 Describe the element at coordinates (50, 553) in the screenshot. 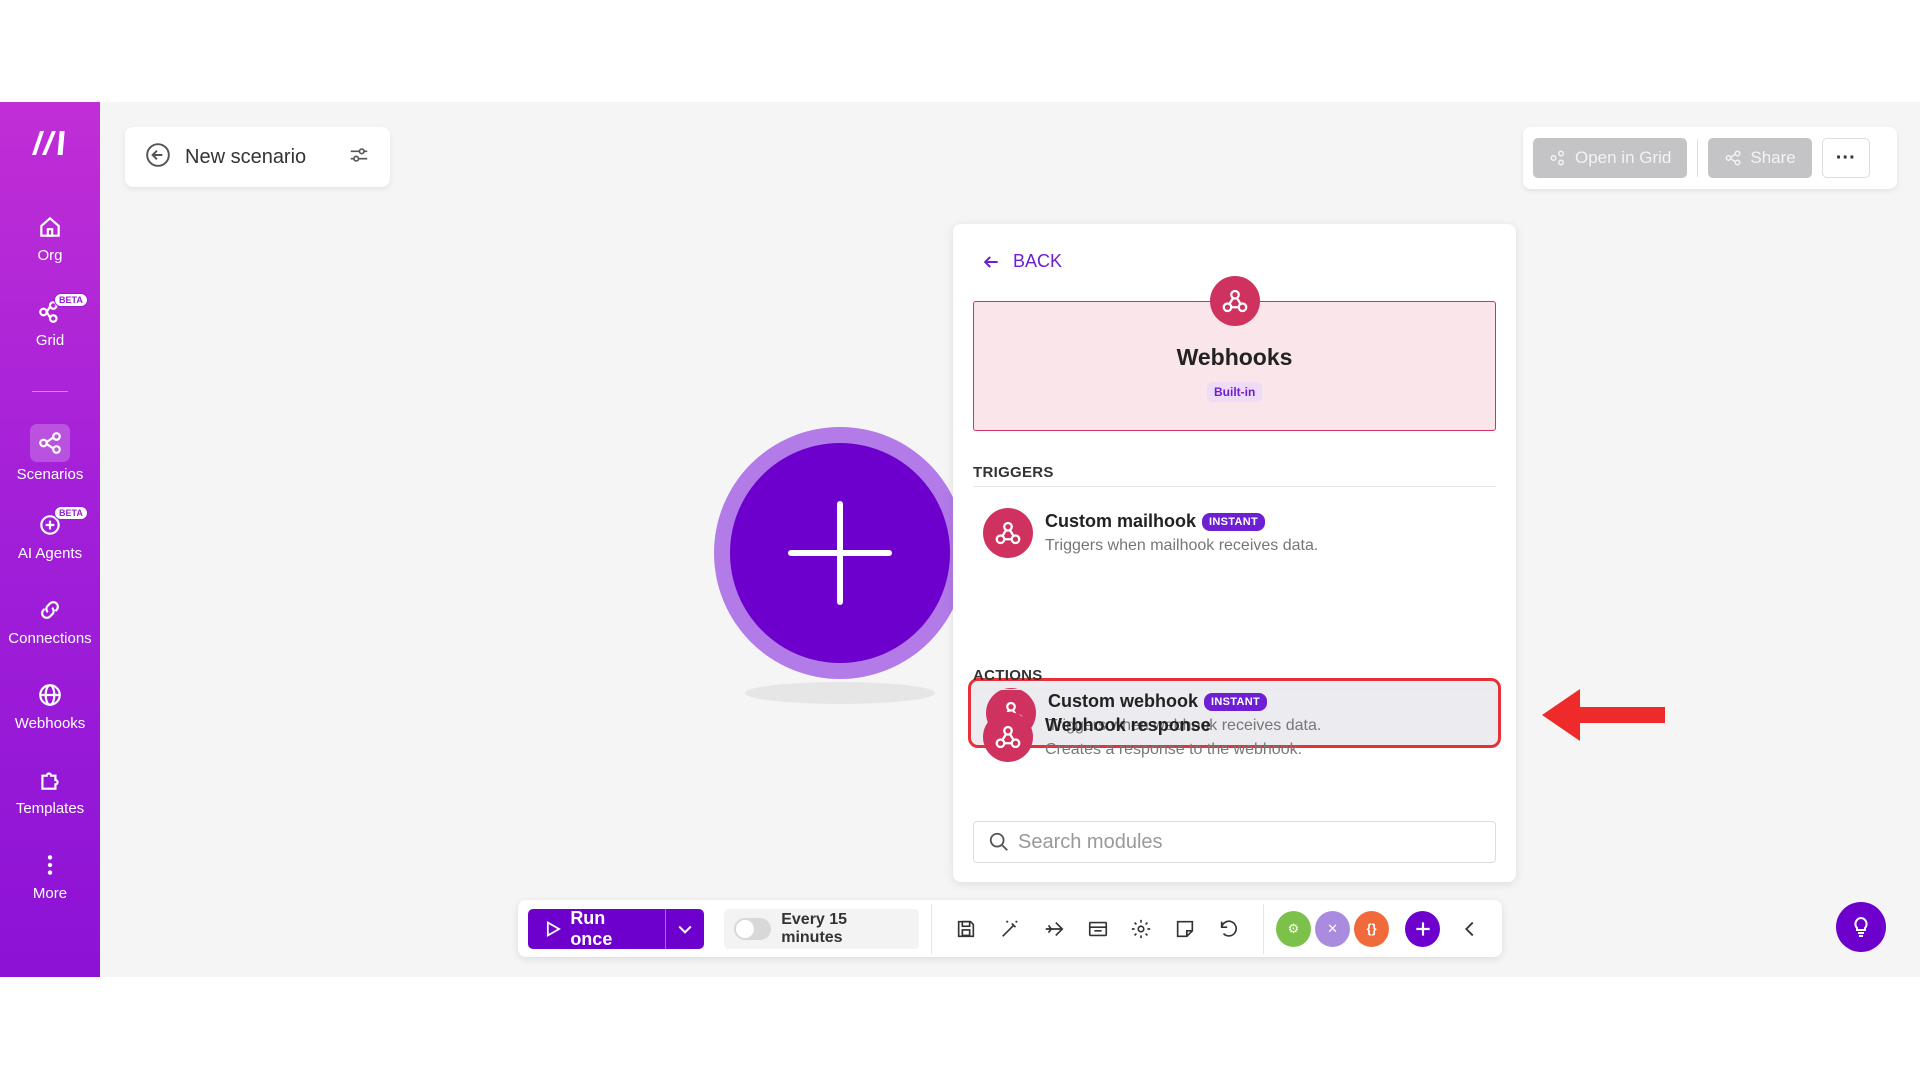

I see `sidebar-item-label: AI Agents` at that location.